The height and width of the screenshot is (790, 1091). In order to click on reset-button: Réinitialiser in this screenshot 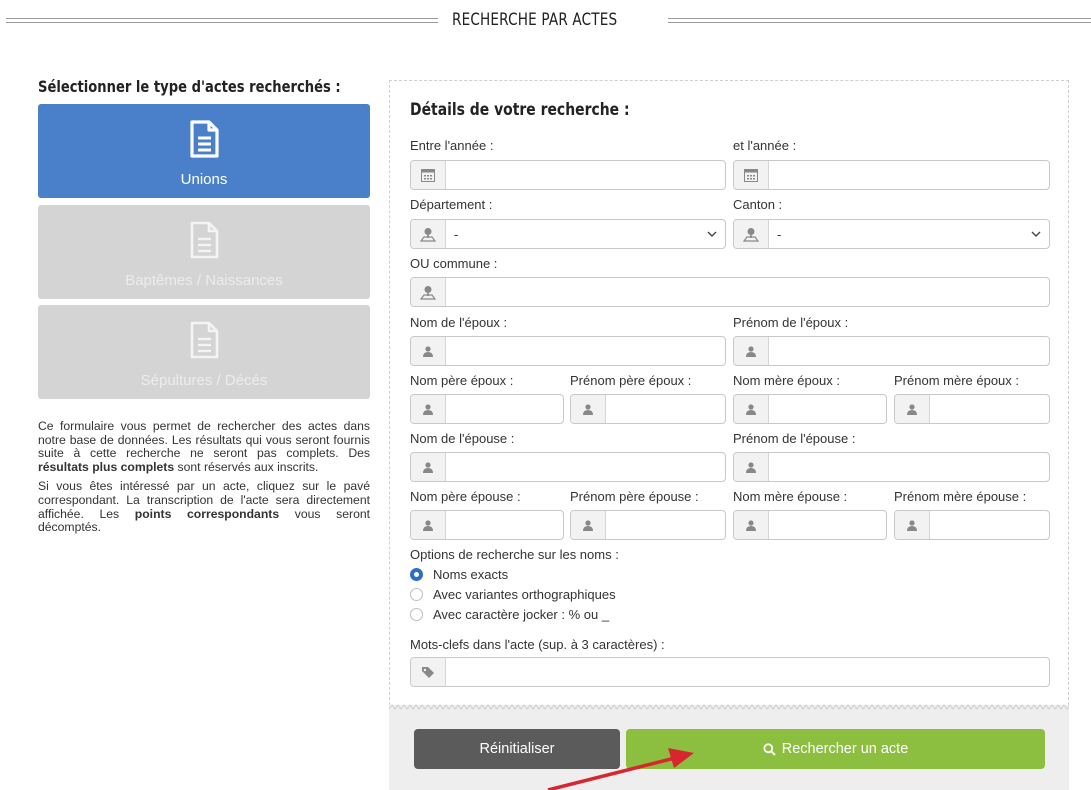, I will do `click(517, 749)`.